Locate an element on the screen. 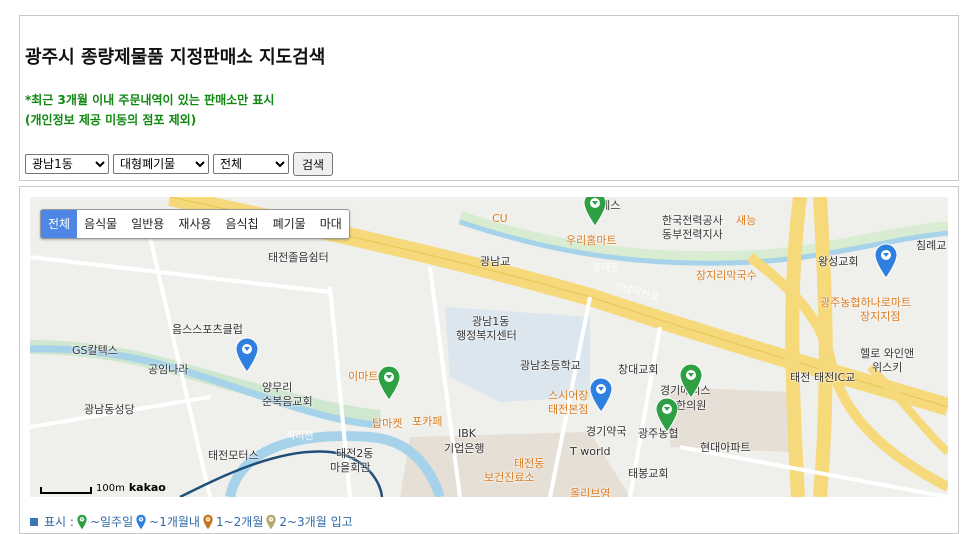 Image resolution: width=974 pixels, height=534 pixels. poi-kepco-branch: 동부전력지사 is located at coordinates (692, 234).